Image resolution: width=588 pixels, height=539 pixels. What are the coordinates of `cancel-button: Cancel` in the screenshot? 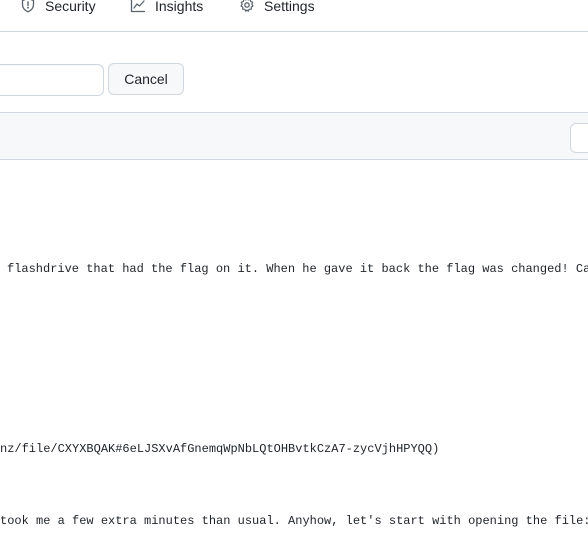 It's located at (146, 79).